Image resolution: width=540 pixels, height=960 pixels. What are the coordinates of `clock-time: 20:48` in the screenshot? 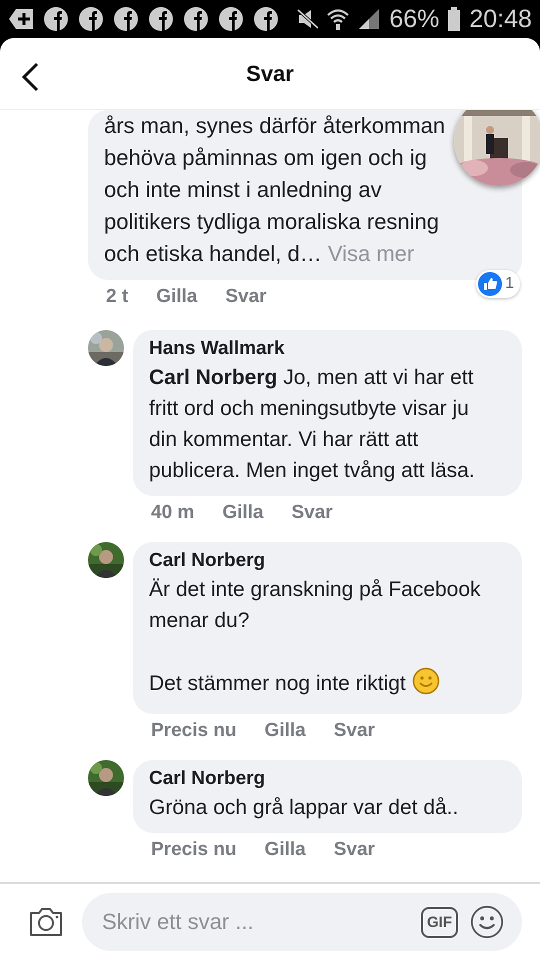 It's located at (500, 19).